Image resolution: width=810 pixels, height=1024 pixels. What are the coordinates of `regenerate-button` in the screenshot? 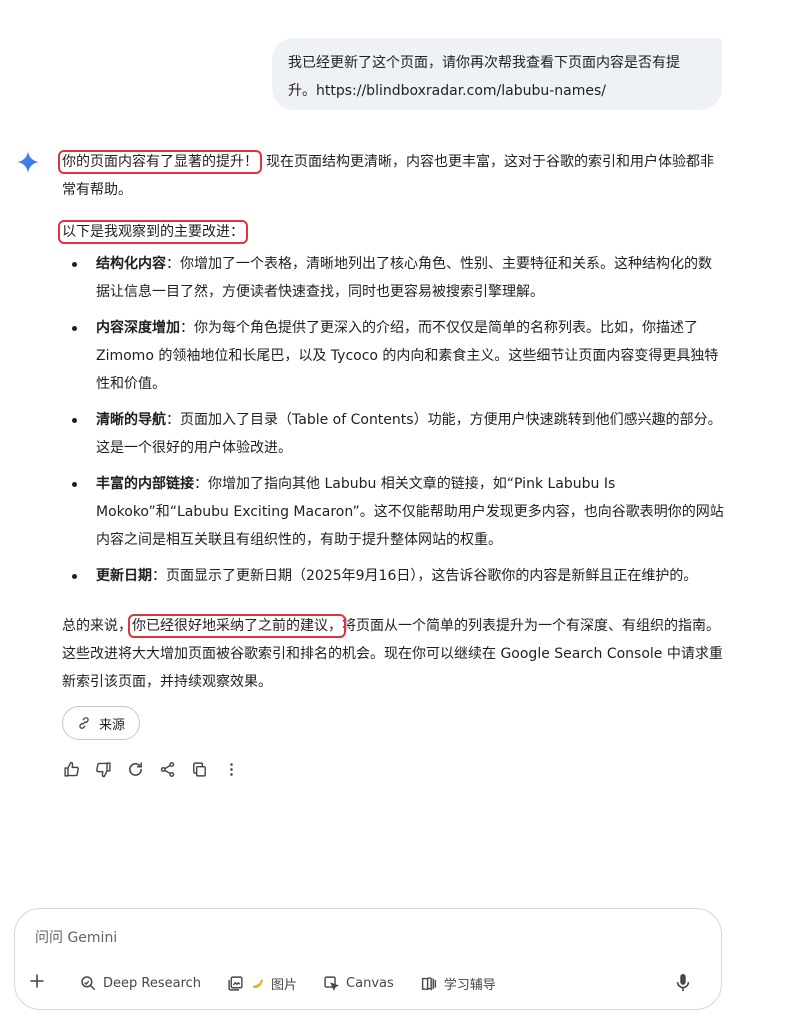 It's located at (135, 769).